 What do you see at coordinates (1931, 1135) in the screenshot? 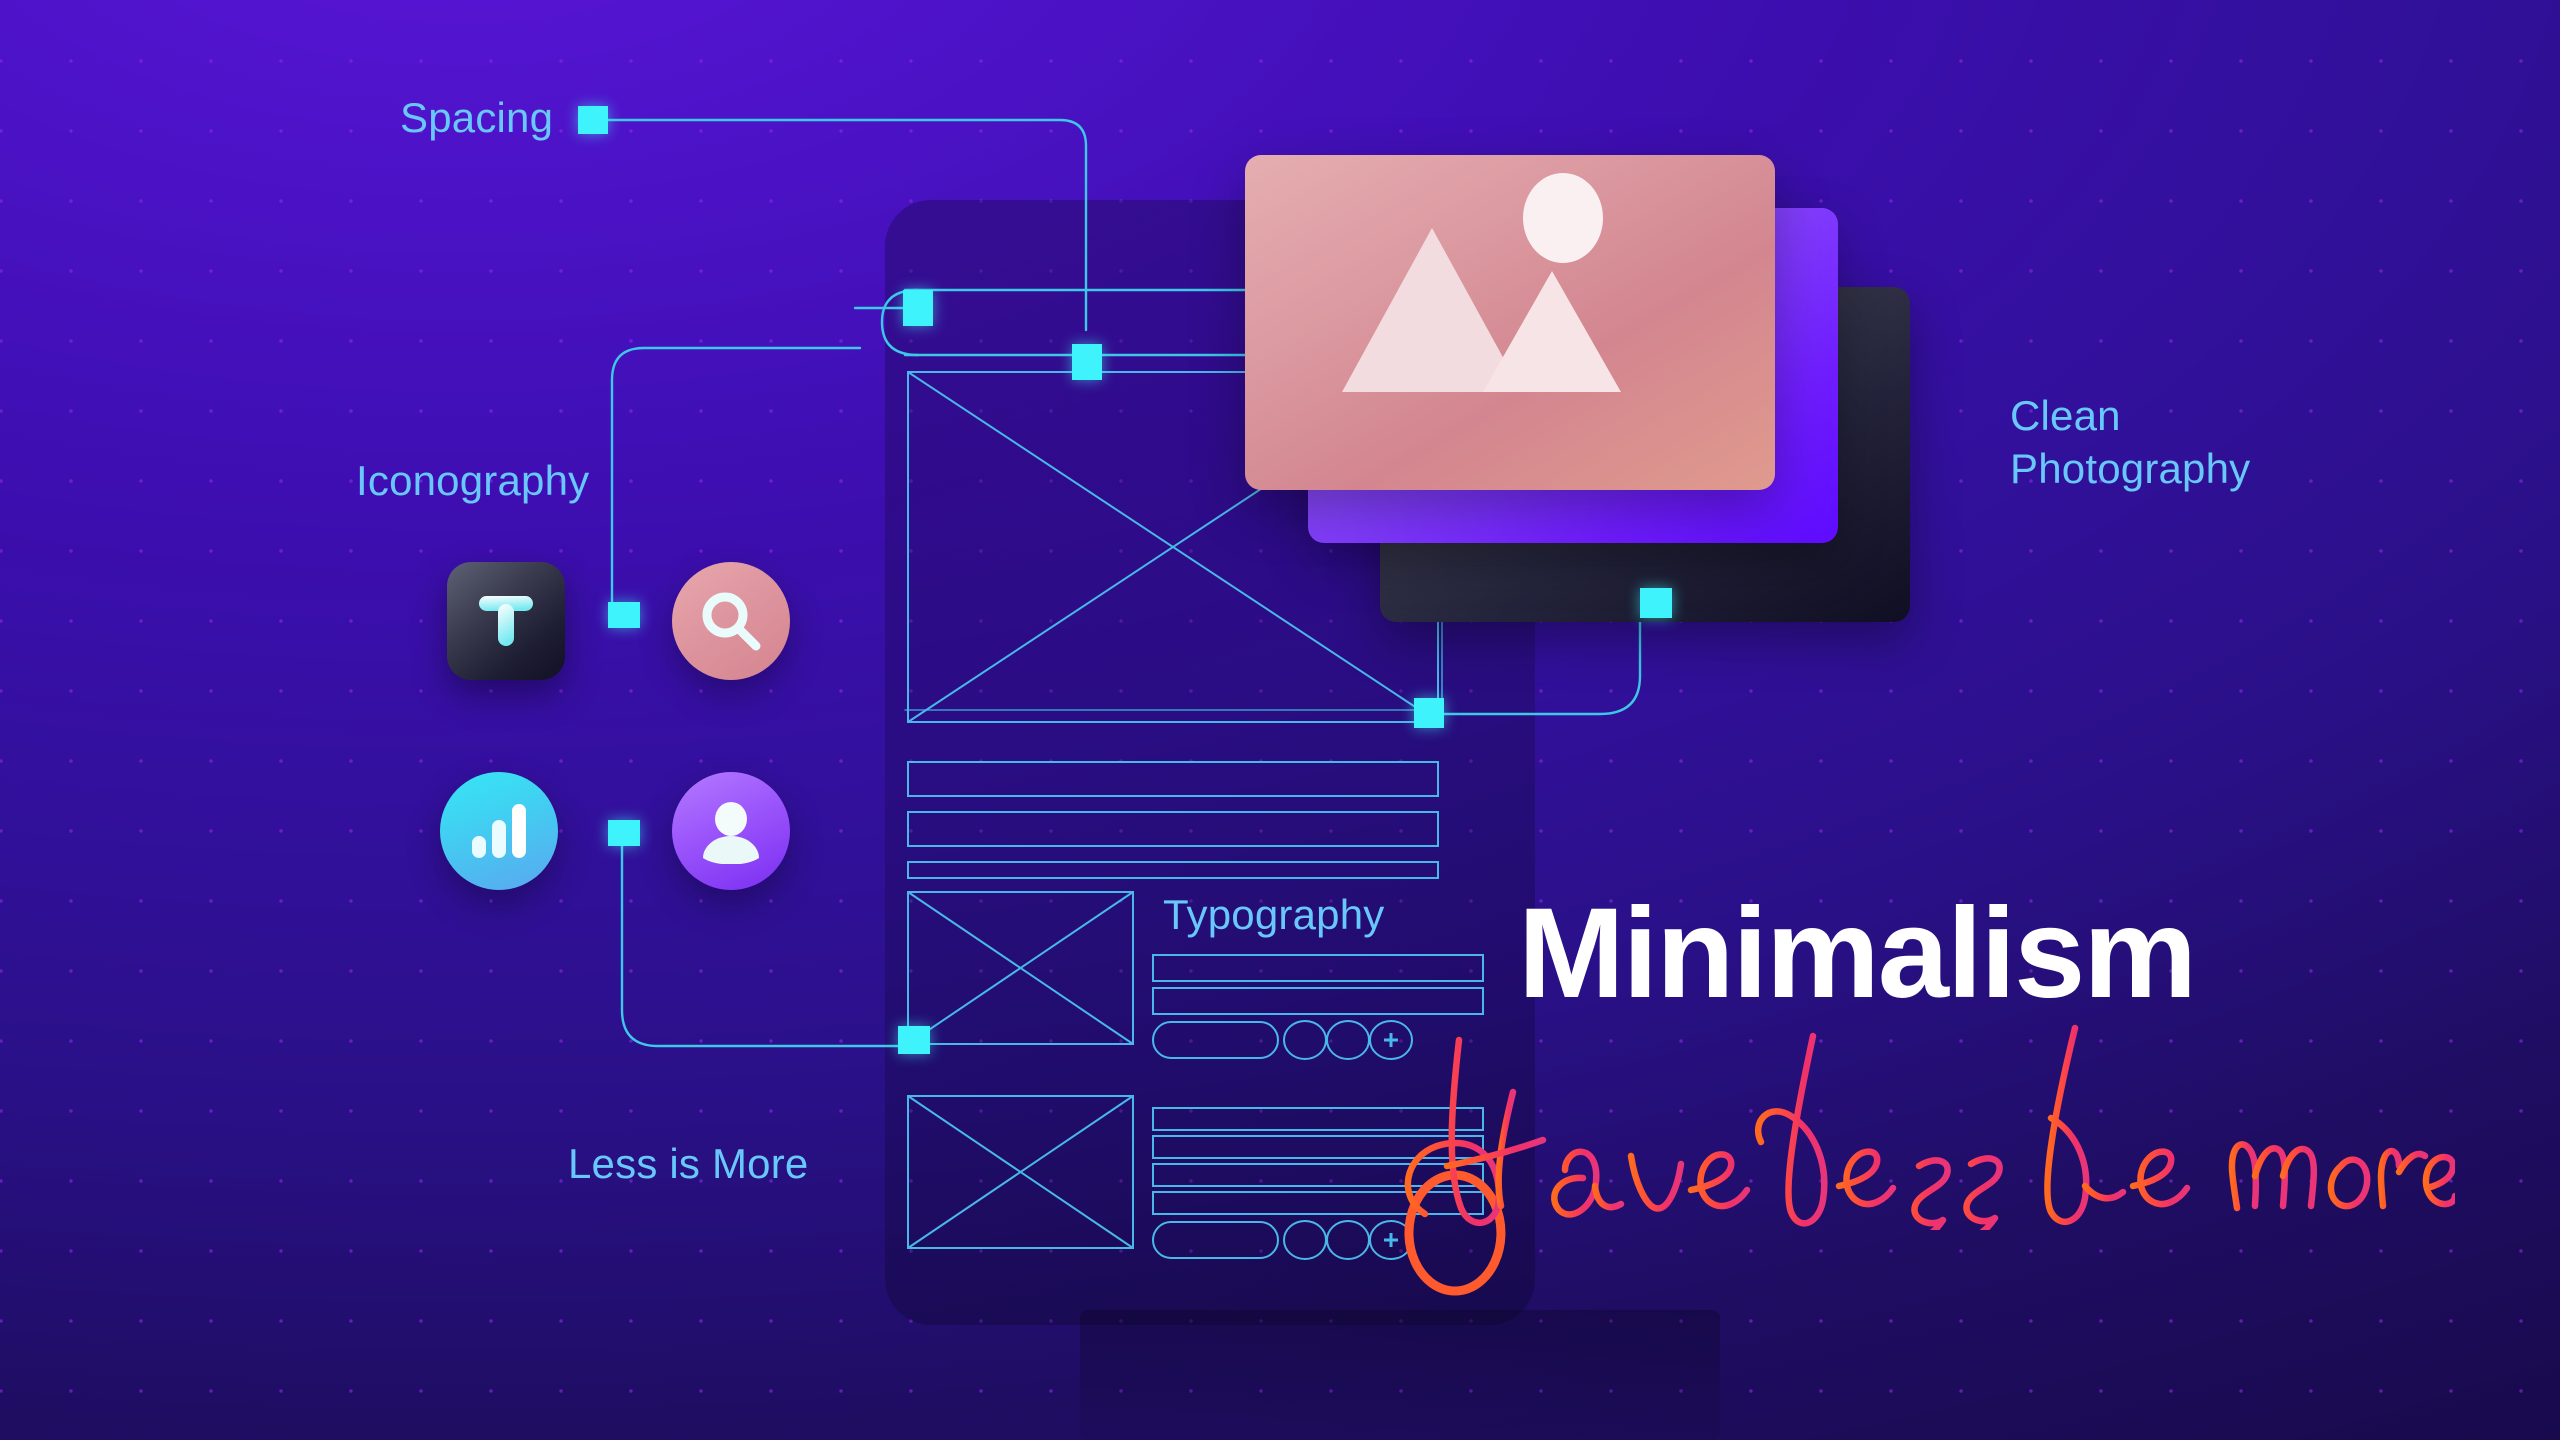
I see `tagline-script-svg` at bounding box center [1931, 1135].